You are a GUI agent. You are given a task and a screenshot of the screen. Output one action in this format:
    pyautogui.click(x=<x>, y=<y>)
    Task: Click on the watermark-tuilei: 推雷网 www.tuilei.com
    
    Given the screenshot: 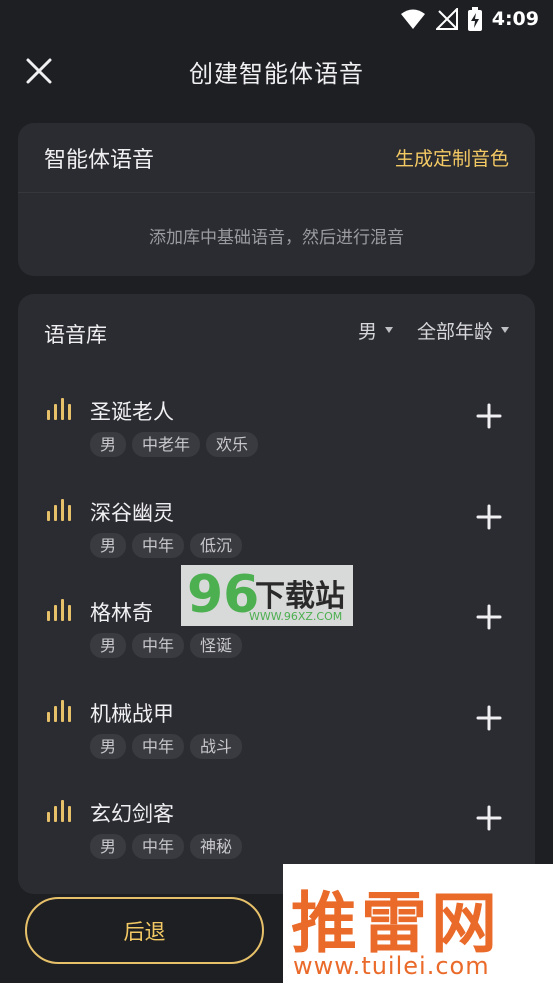 What is the action you would take?
    pyautogui.click(x=418, y=923)
    